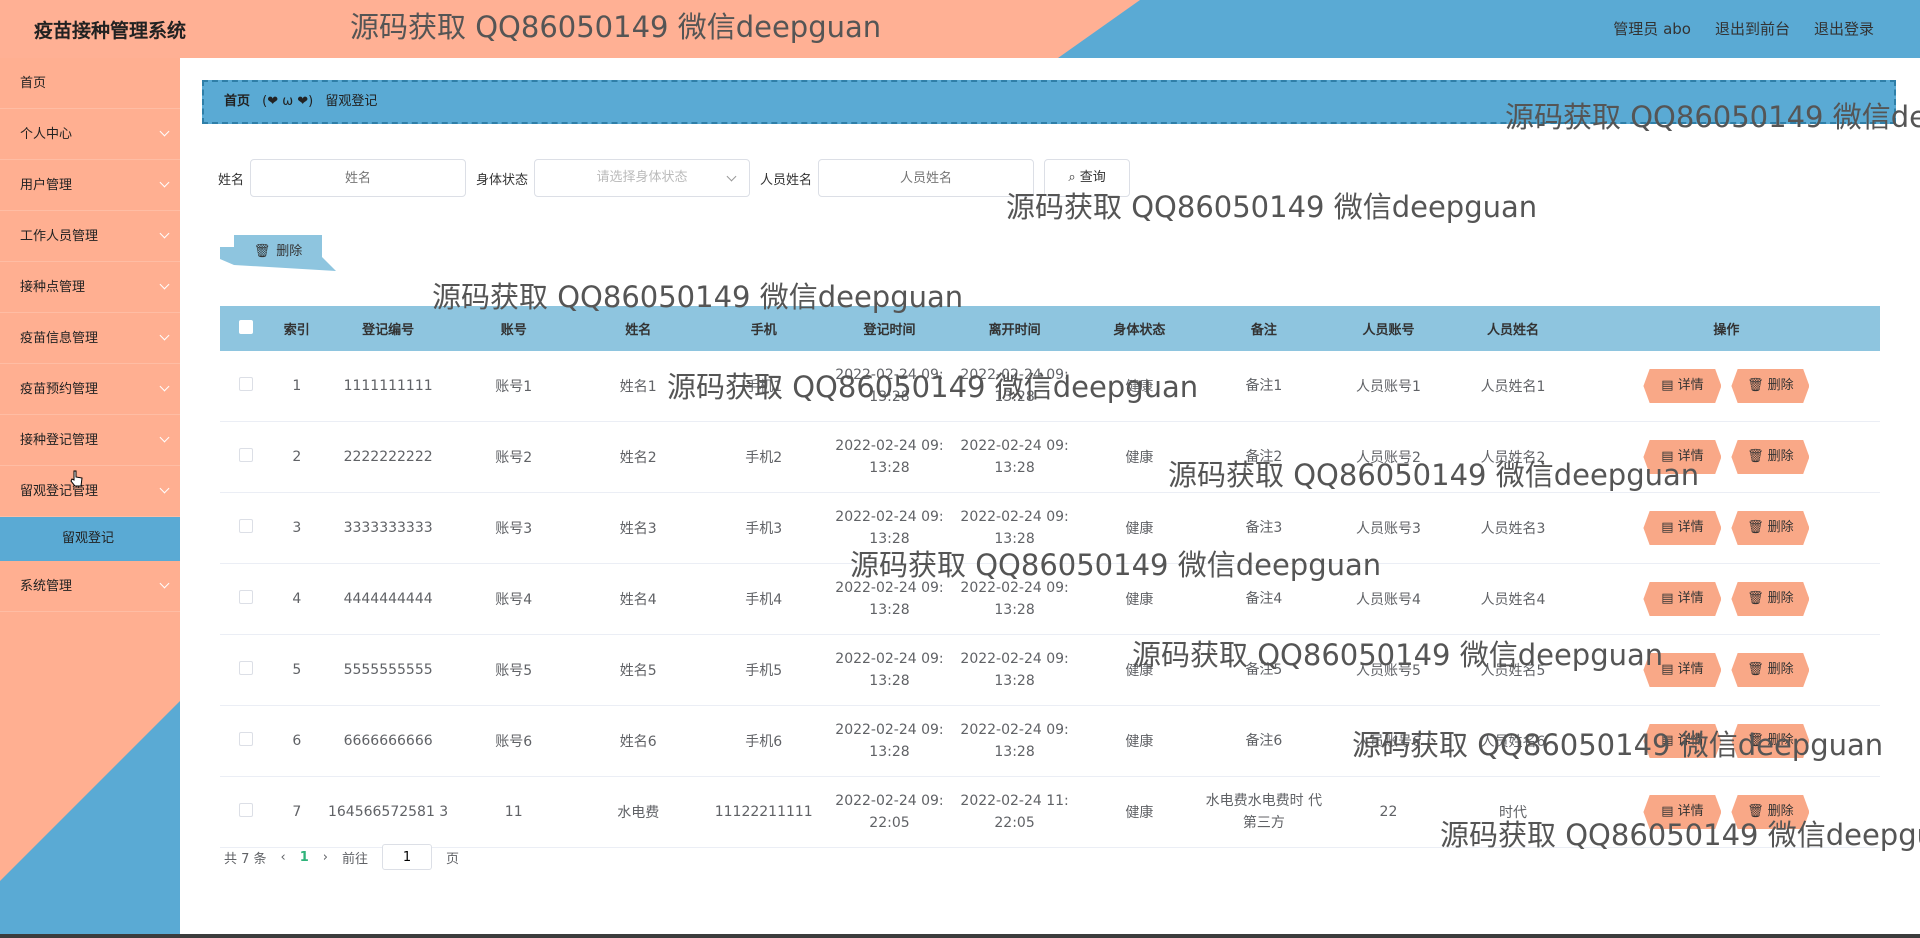 Image resolution: width=1920 pixels, height=938 pixels. What do you see at coordinates (1844, 28) in the screenshot?
I see `logout-link: 退出登录` at bounding box center [1844, 28].